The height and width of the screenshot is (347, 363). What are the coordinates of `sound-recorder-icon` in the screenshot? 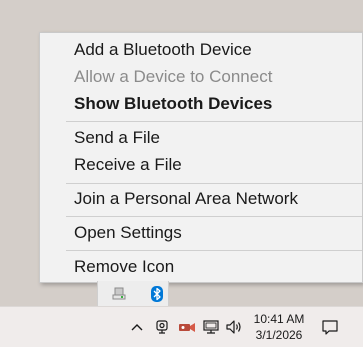 It's located at (187, 327).